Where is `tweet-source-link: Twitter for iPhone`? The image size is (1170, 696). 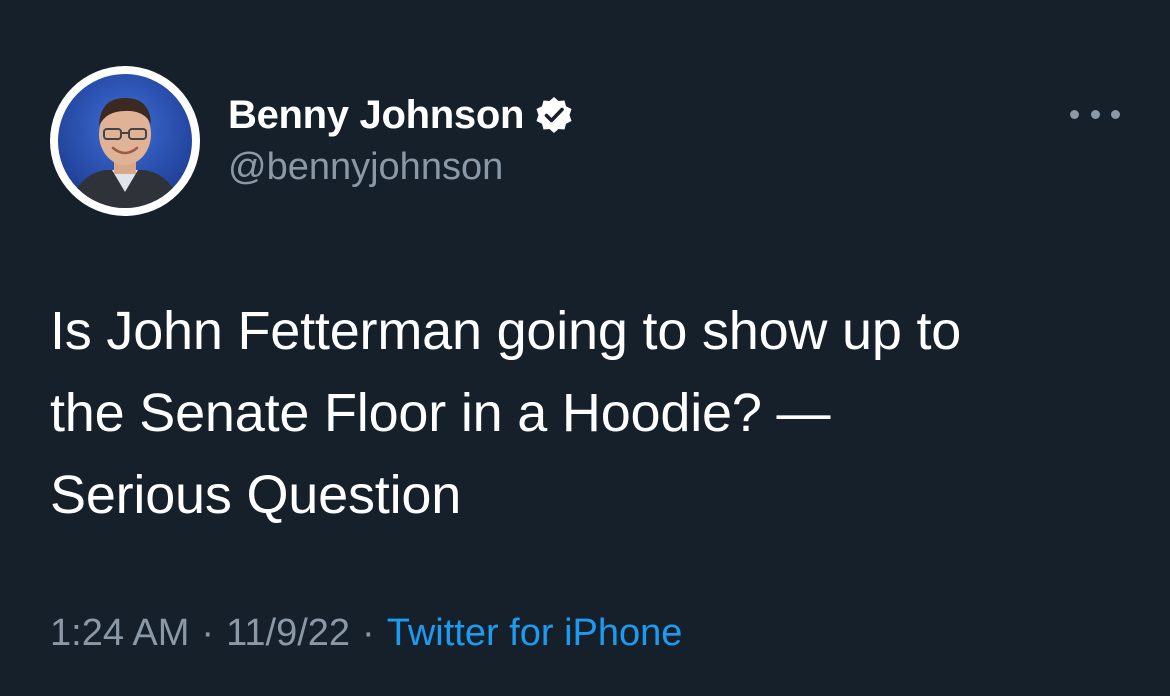 tweet-source-link: Twitter for iPhone is located at coordinates (535, 633).